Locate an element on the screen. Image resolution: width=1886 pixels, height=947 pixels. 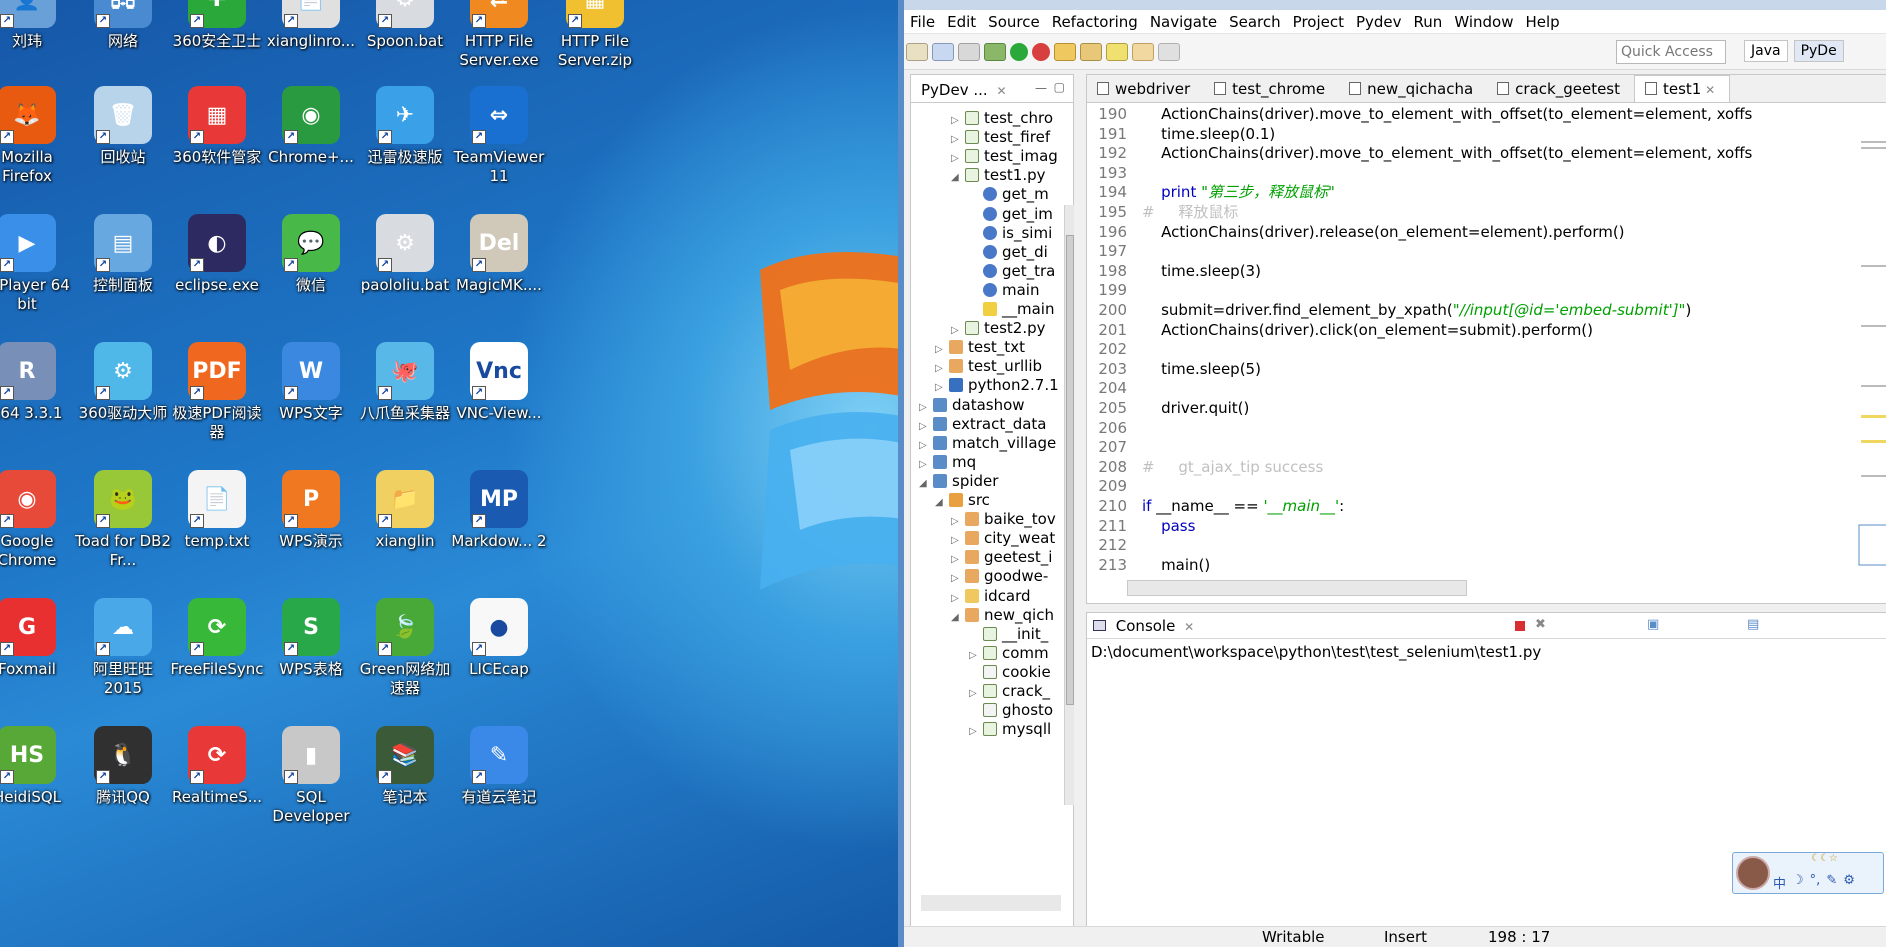
desktop-icon: 🍃 ↗ Green网络加速器 is located at coordinates (405, 648).